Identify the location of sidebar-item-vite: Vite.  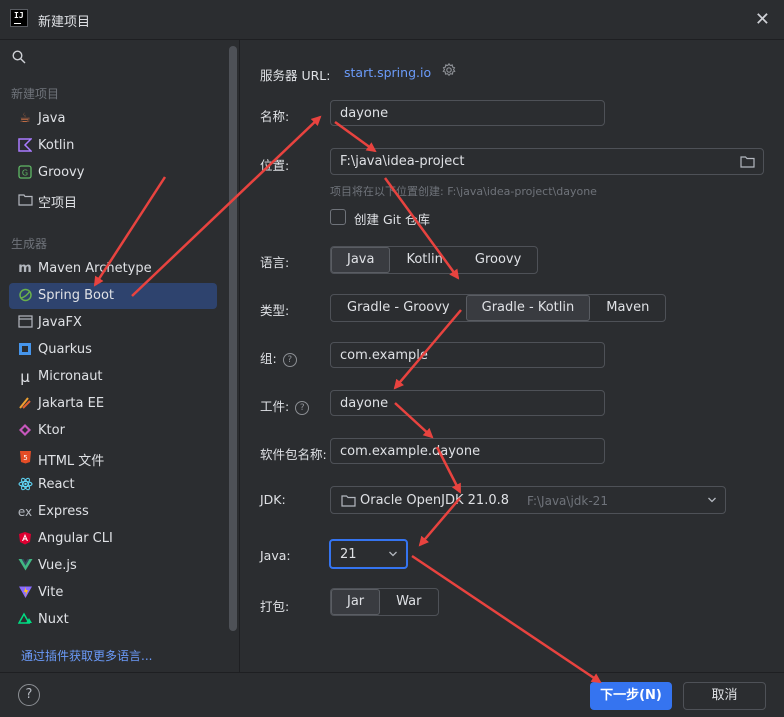
(113, 593).